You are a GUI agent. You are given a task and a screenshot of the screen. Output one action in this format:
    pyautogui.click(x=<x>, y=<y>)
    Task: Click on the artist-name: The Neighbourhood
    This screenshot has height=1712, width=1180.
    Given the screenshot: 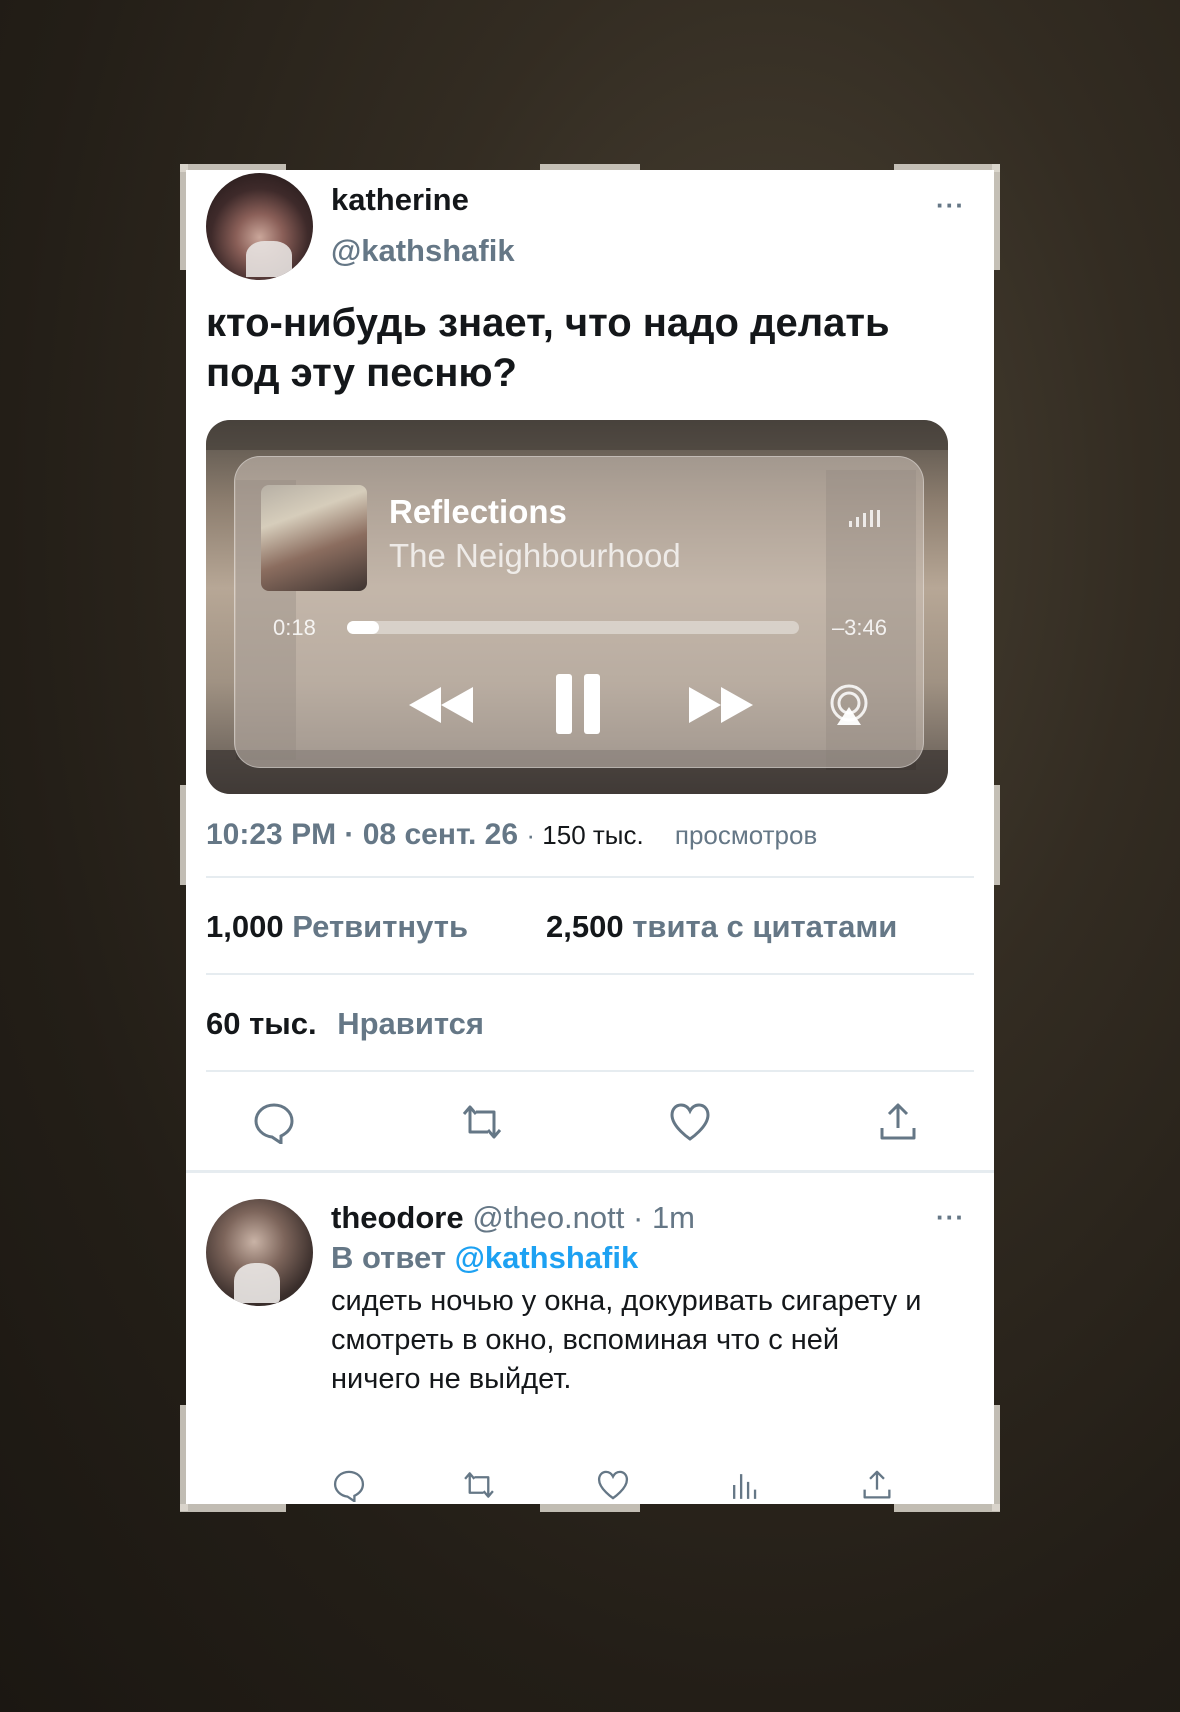 What is the action you would take?
    pyautogui.click(x=535, y=555)
    